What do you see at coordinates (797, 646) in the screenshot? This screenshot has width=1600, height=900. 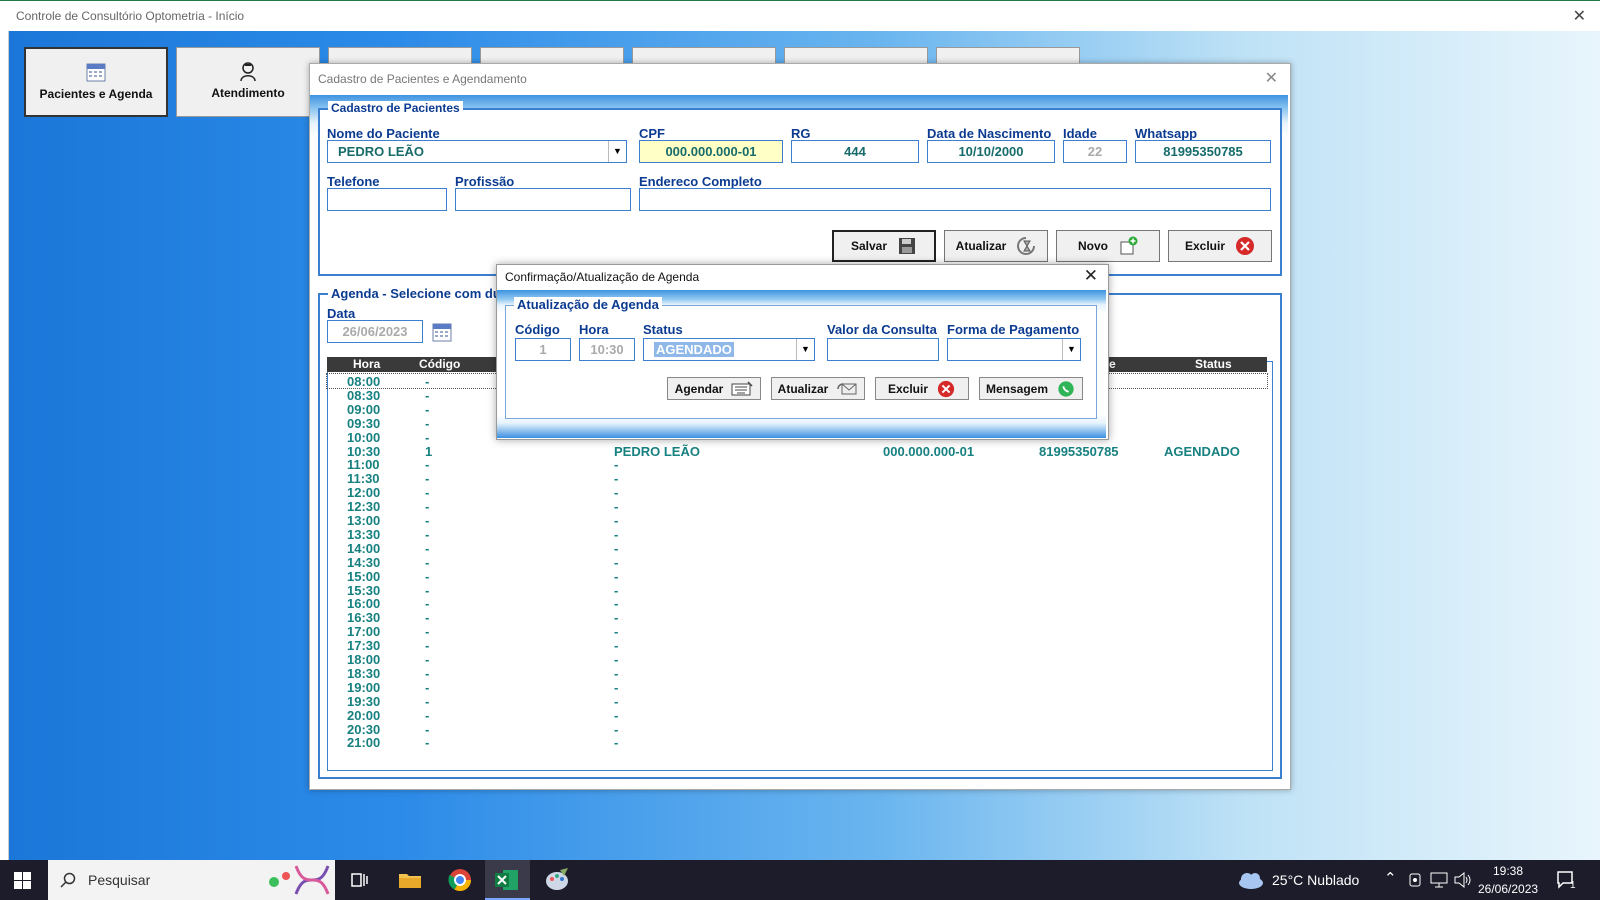 I see `agenda-row: 17:30 - -` at bounding box center [797, 646].